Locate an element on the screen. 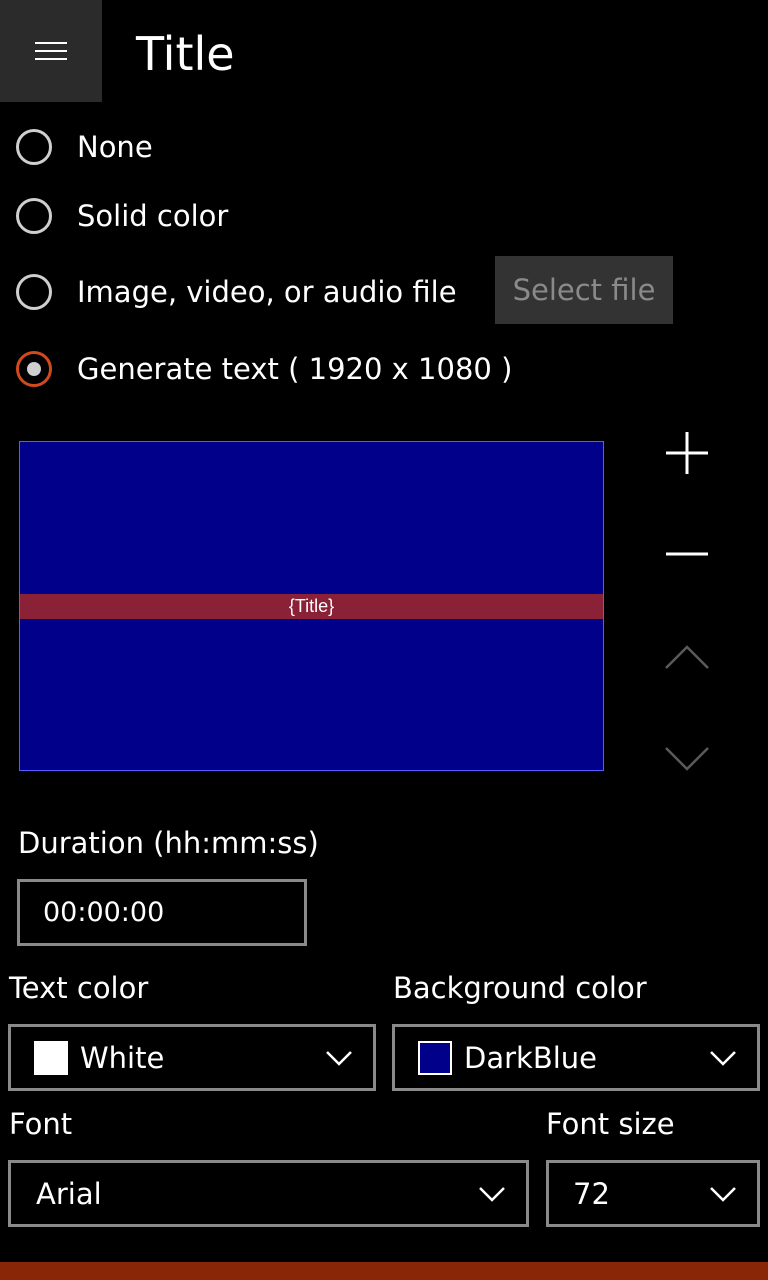 Image resolution: width=768 pixels, height=1280 pixels. font-value: Arial is located at coordinates (69, 1193).